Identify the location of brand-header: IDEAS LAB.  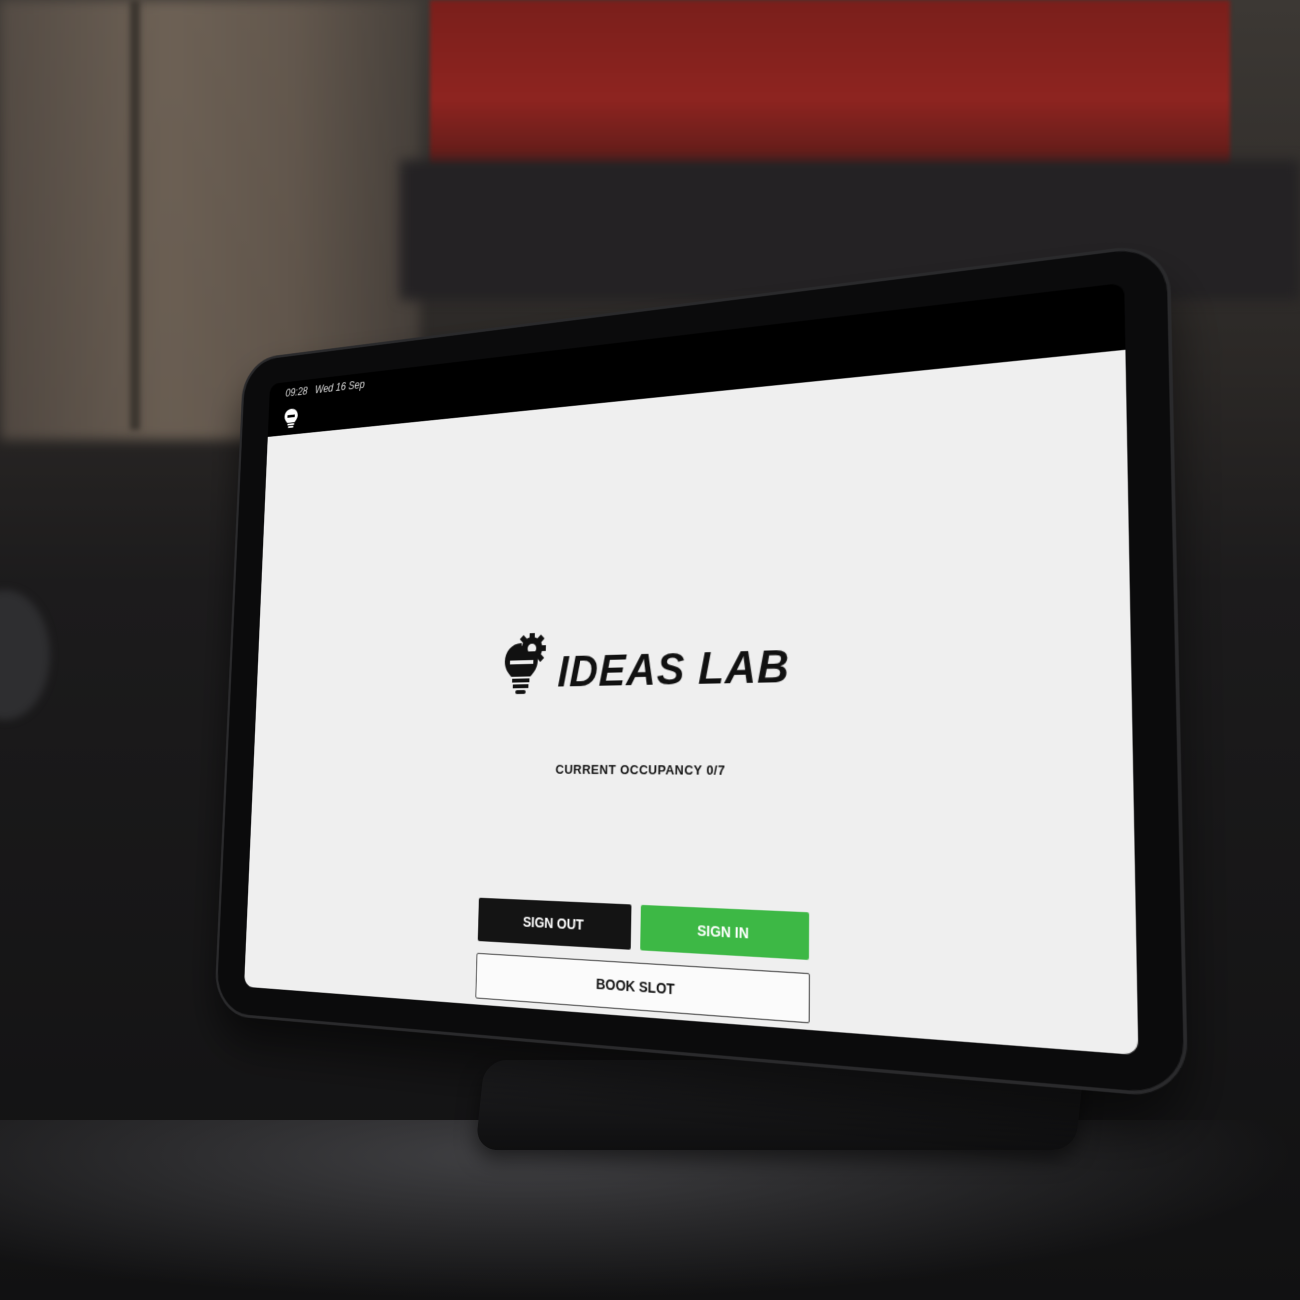
(693, 655).